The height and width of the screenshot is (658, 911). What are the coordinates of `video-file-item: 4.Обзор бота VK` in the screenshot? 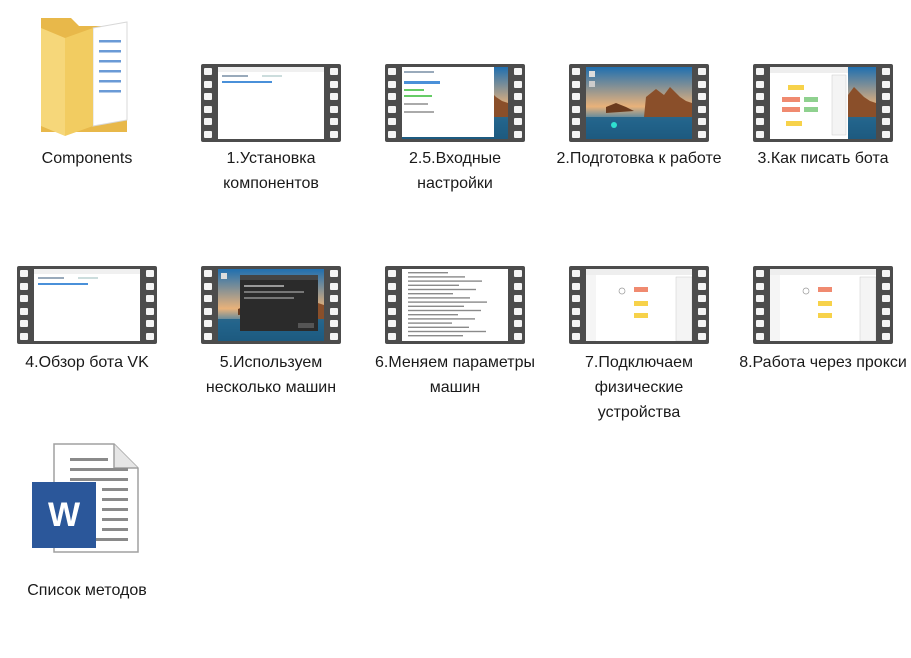 It's located at (87, 348).